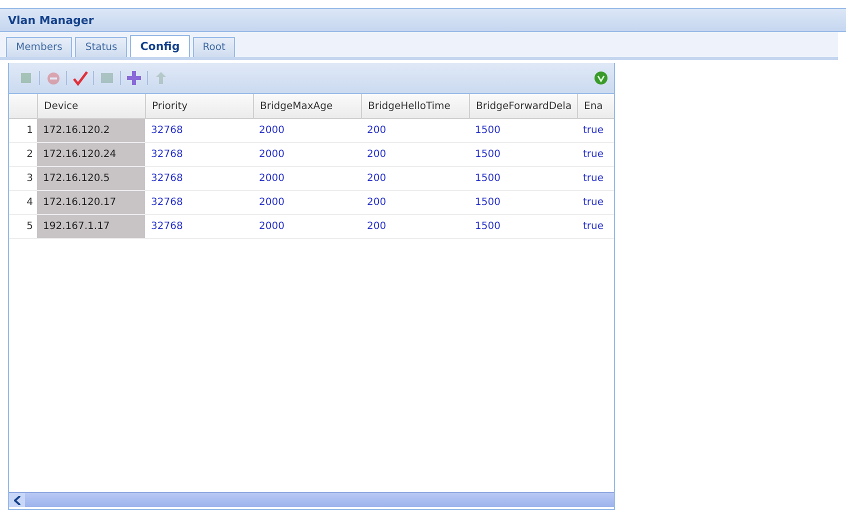  I want to click on window-title: Vlan Manager, so click(51, 20).